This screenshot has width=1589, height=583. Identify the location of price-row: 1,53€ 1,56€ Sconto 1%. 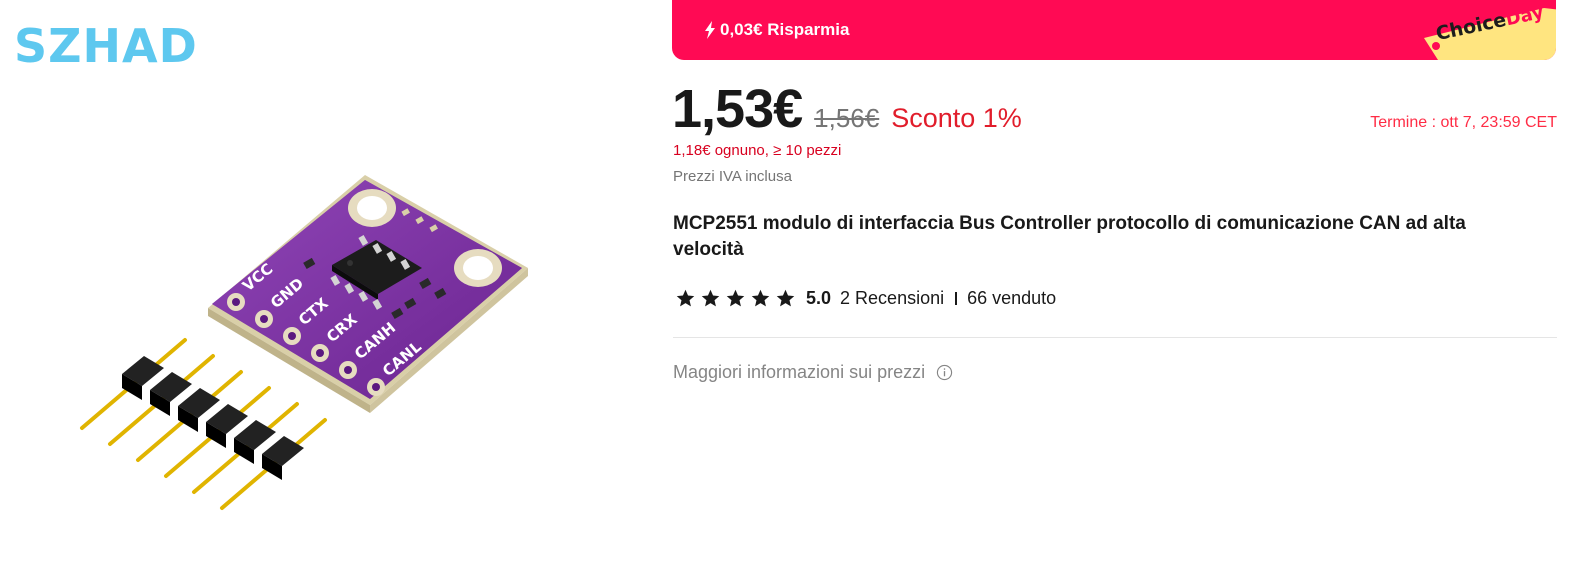
(847, 109).